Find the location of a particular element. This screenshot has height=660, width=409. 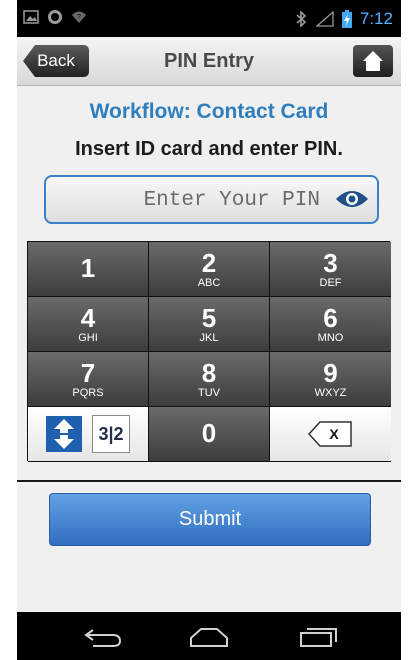

wifi-unknown-icon: ? is located at coordinates (79, 17).